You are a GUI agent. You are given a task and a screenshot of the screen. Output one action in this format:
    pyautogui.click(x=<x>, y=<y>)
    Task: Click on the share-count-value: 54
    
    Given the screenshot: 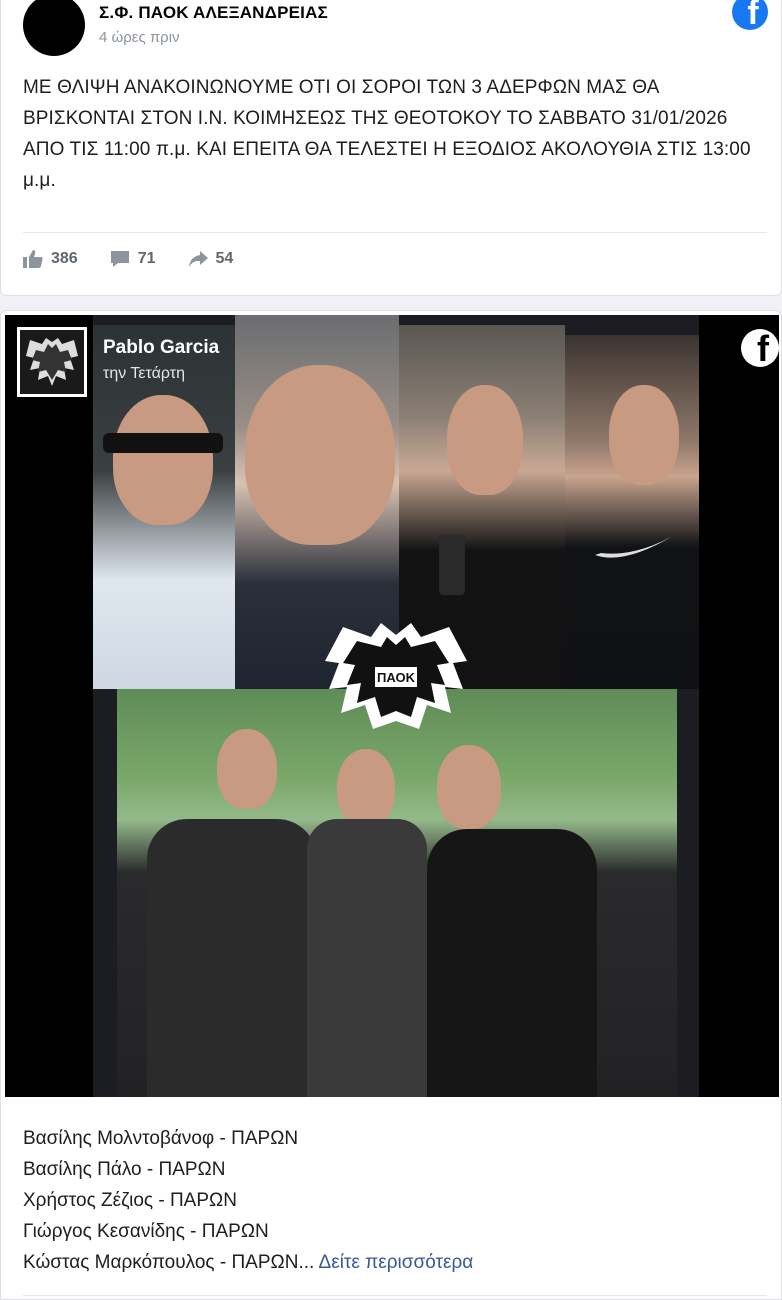 What is the action you would take?
    pyautogui.click(x=224, y=258)
    